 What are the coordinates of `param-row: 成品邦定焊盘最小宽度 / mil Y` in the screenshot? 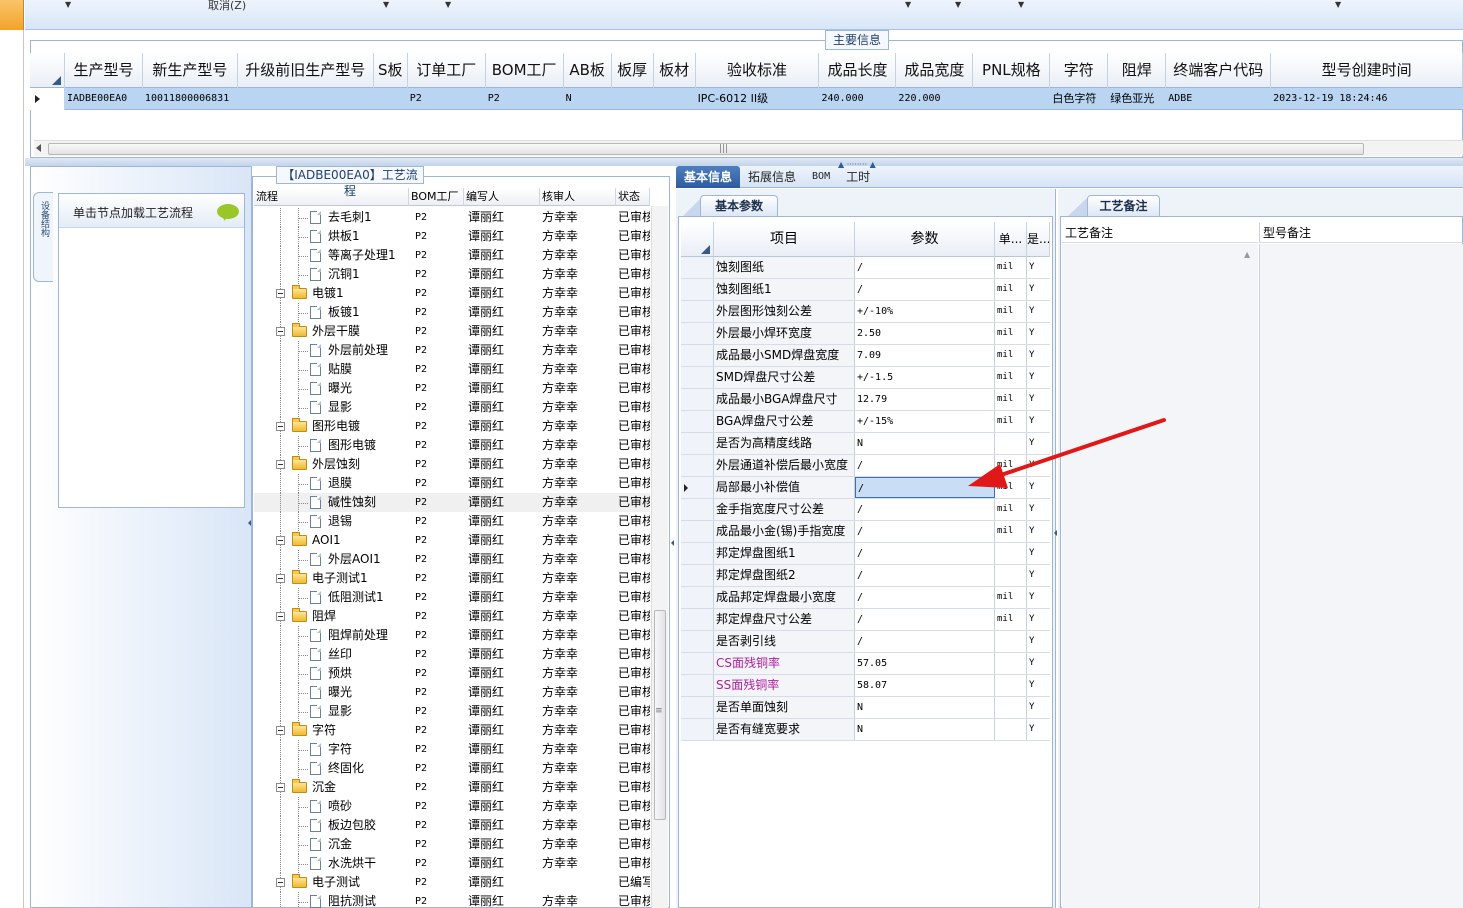 It's located at (865, 598).